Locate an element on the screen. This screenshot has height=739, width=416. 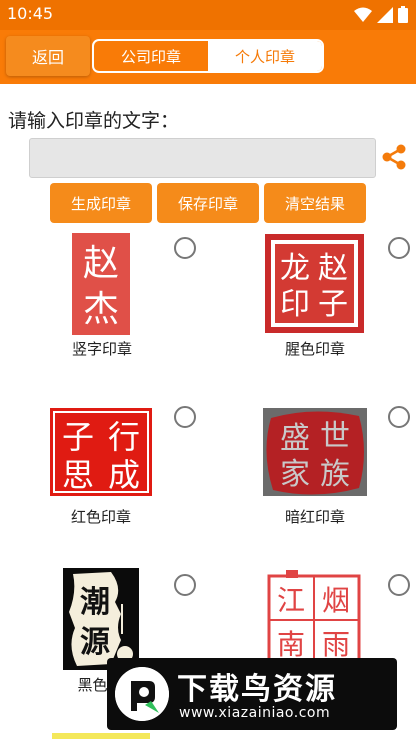
seal-char: 潮 is located at coordinates (95, 602).